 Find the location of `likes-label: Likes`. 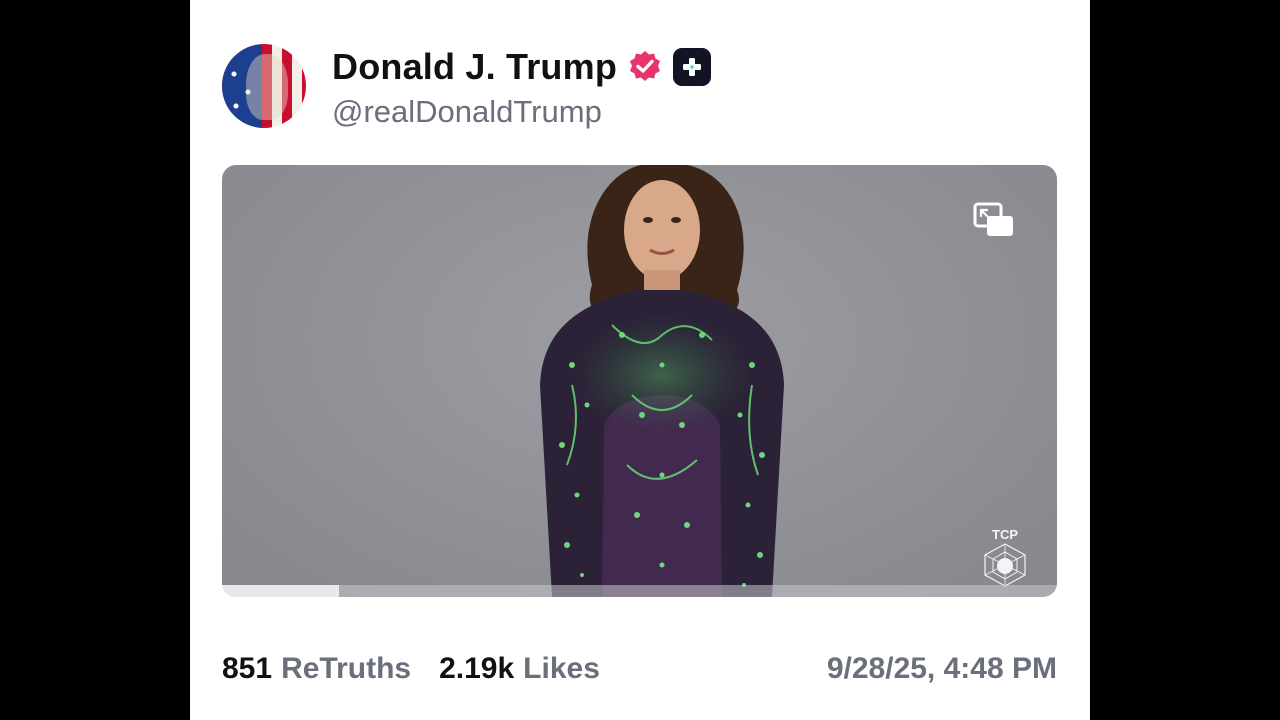

likes-label: Likes is located at coordinates (561, 668).